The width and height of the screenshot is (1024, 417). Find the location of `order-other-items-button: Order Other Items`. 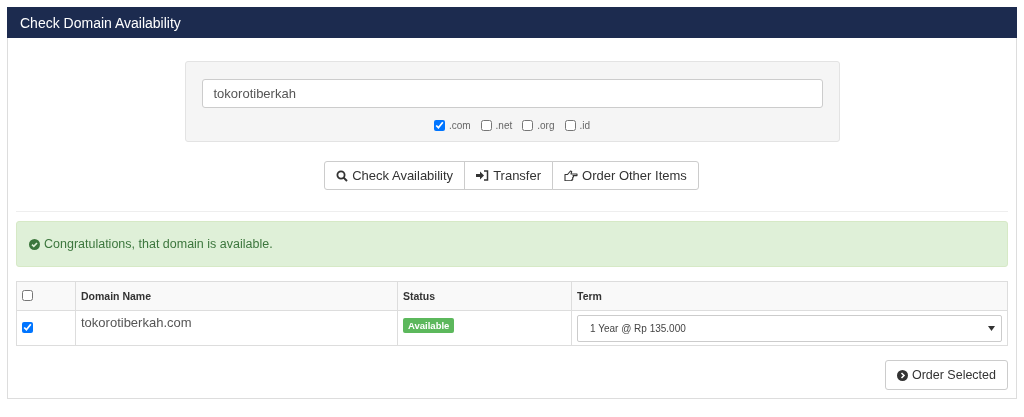

order-other-items-button: Order Other Items is located at coordinates (625, 175).